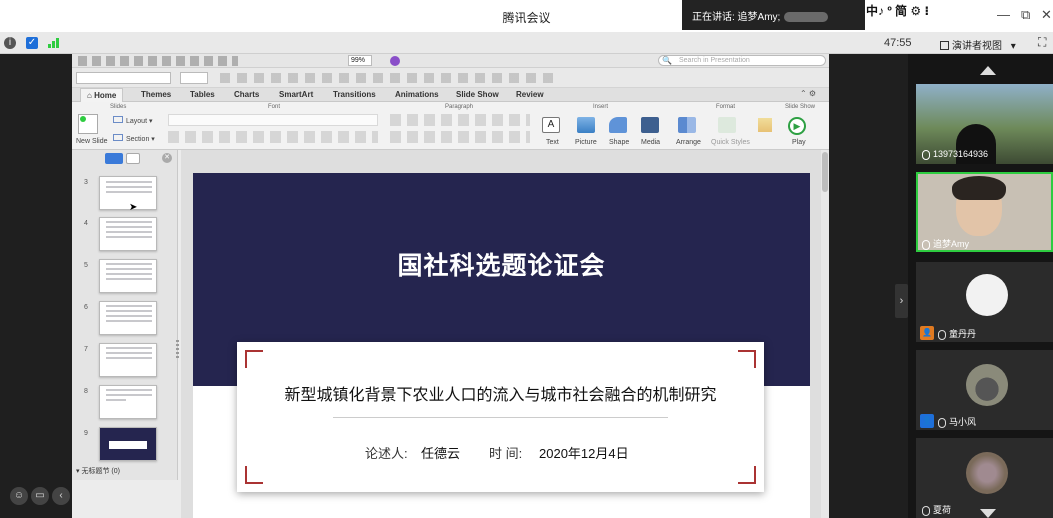  What do you see at coordinates (19, 496) in the screenshot?
I see `emoji-icon: ☺` at bounding box center [19, 496].